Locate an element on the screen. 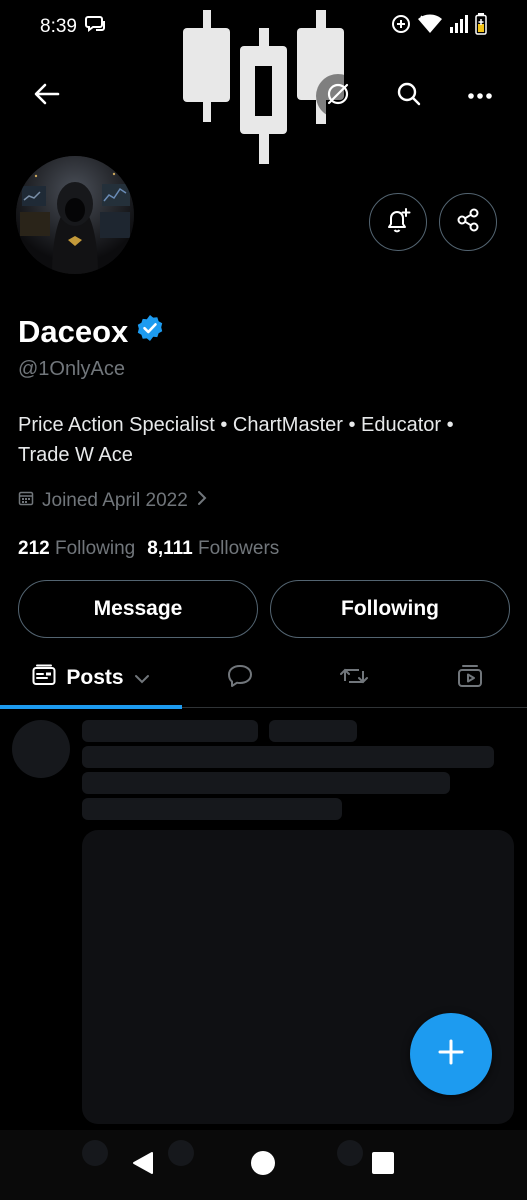  search-icon is located at coordinates (409, 96).